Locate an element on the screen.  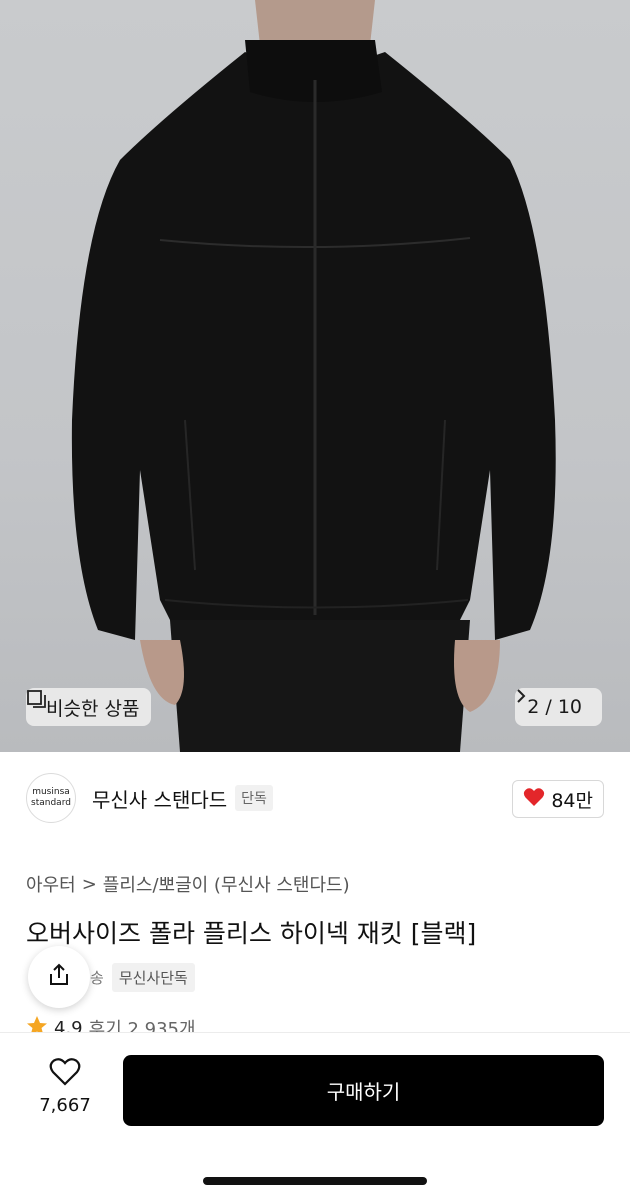
similar-products-button: 비슷한 상품 is located at coordinates (89, 707).